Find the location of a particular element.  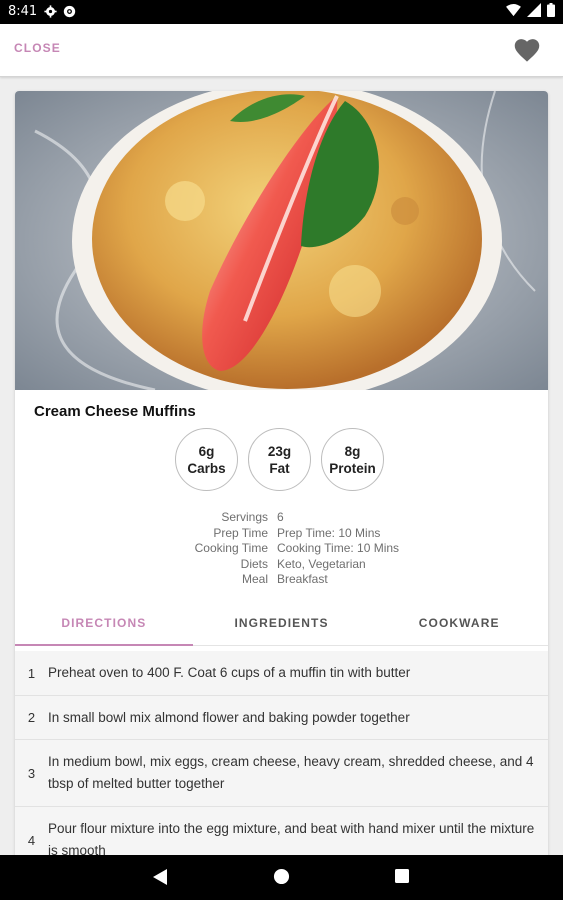

close-button: CLOSE is located at coordinates (37, 48).